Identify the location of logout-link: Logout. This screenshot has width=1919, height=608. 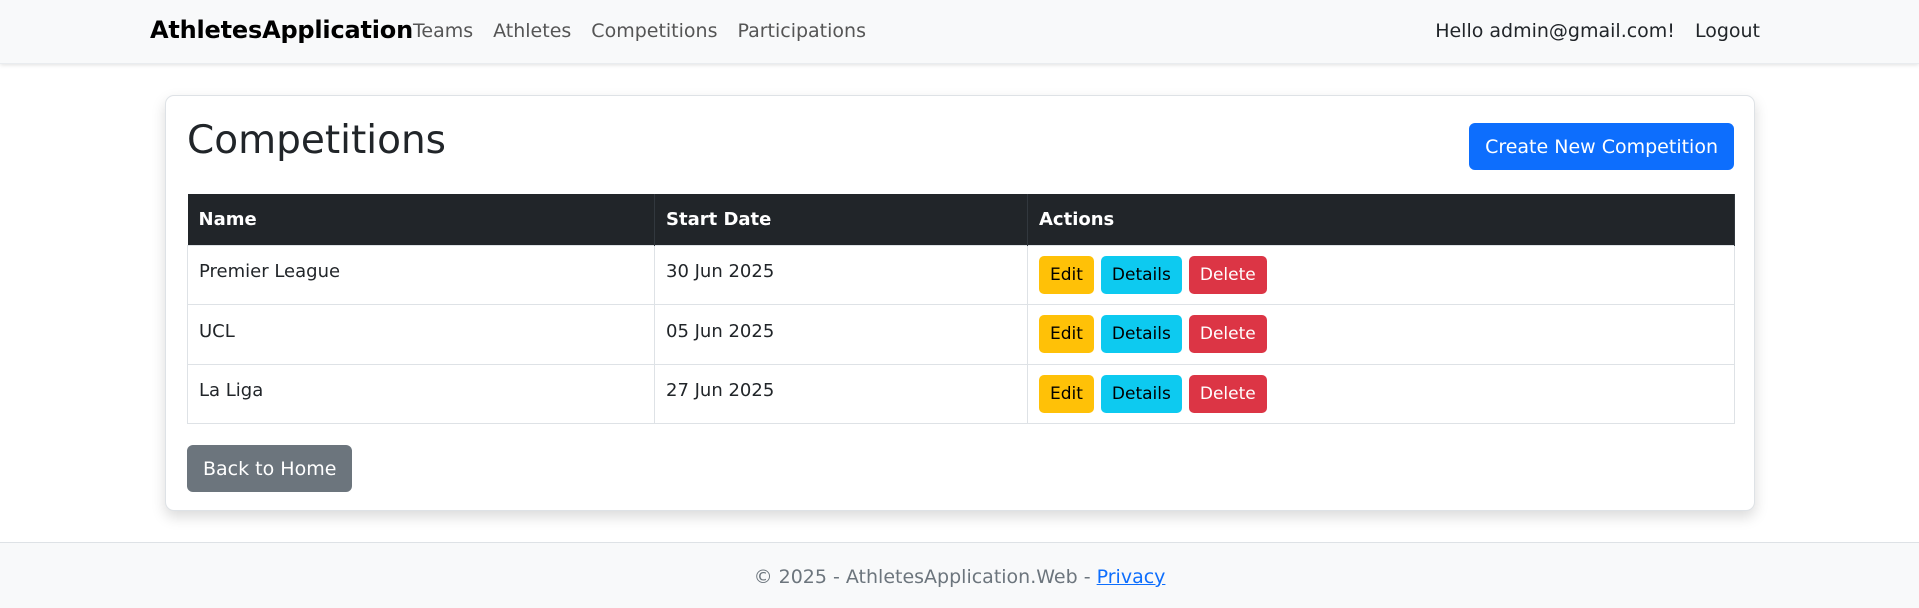
(1727, 31).